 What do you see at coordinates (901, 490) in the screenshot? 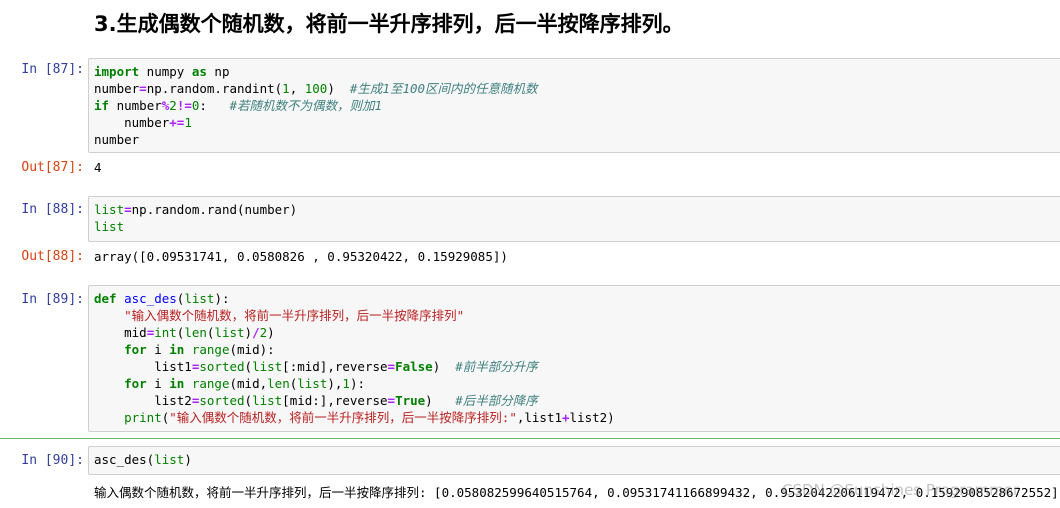
I see `watermark: CSDN @Sunshines Programmer` at bounding box center [901, 490].